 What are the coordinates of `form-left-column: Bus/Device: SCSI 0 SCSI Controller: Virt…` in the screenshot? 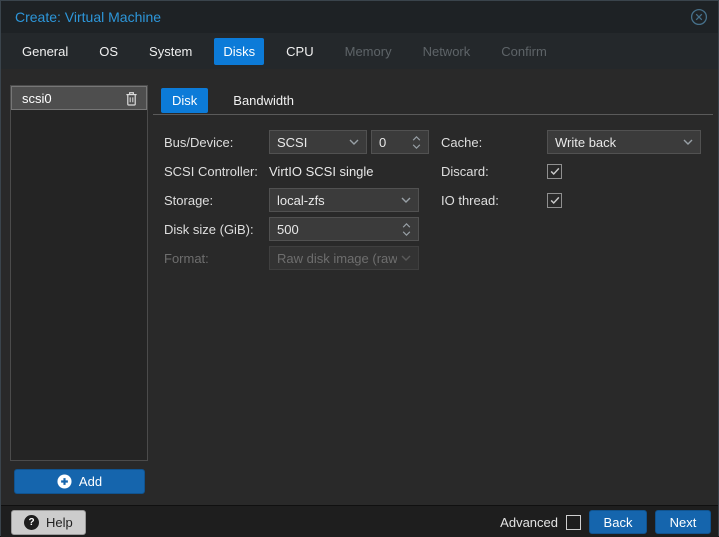 It's located at (299, 202).